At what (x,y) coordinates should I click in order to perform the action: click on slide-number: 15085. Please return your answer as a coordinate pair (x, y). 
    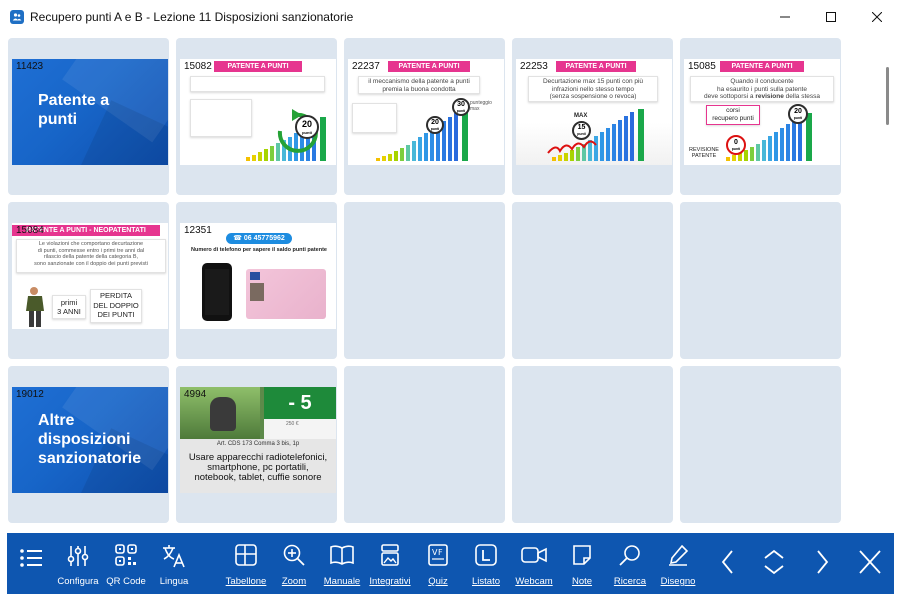
    Looking at the image, I should click on (702, 66).